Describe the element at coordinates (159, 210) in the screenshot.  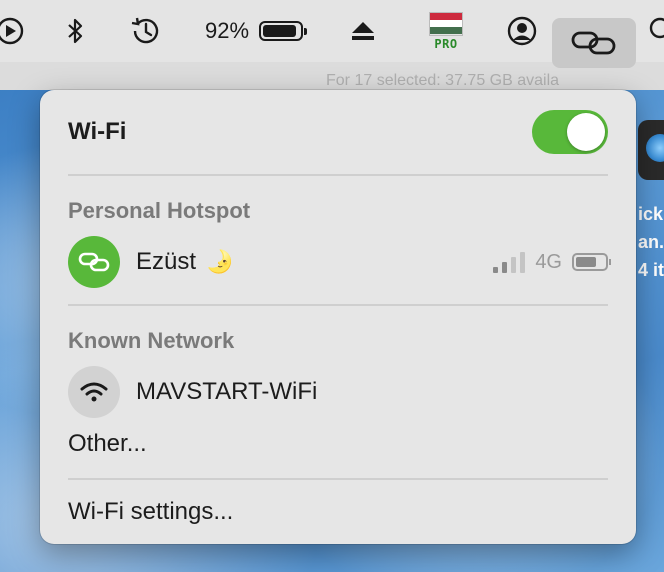
I see `personal-hotspot-heading: Personal Hotspot` at that location.